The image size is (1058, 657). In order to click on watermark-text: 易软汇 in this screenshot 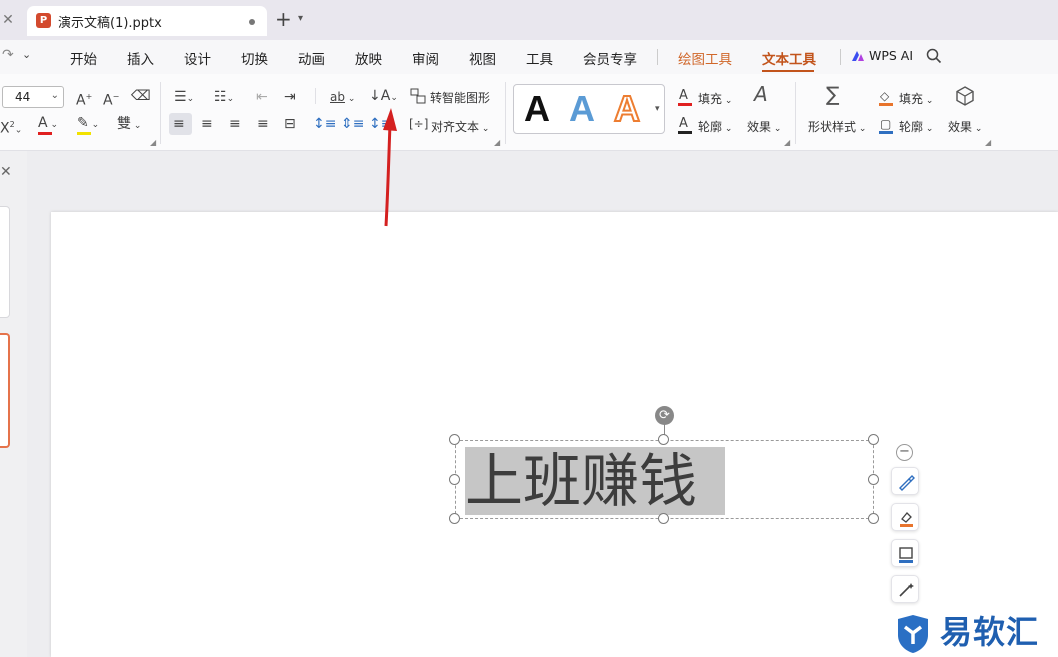, I will do `click(990, 632)`.